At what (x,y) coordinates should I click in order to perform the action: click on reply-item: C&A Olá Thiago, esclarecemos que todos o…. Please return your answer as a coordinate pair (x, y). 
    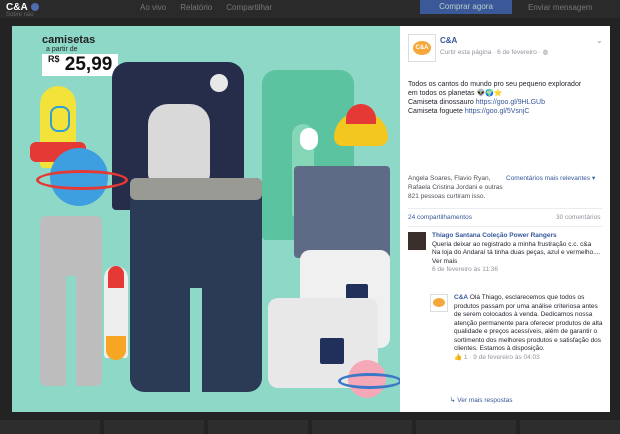
    Looking at the image, I should click on (518, 344).